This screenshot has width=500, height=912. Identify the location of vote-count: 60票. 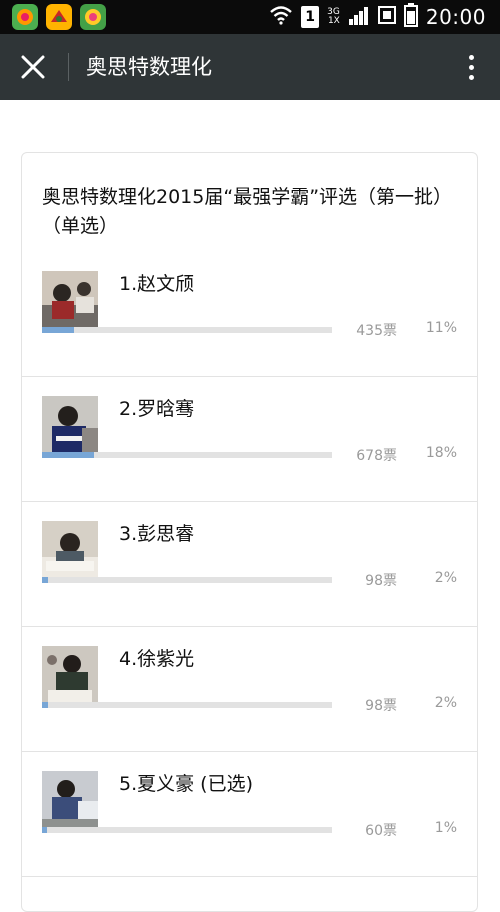
(381, 831).